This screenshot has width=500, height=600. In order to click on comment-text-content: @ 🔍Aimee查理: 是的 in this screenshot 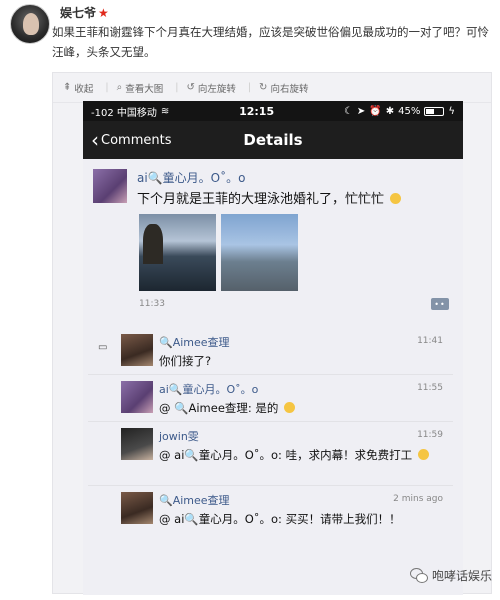, I will do `click(219, 408)`.